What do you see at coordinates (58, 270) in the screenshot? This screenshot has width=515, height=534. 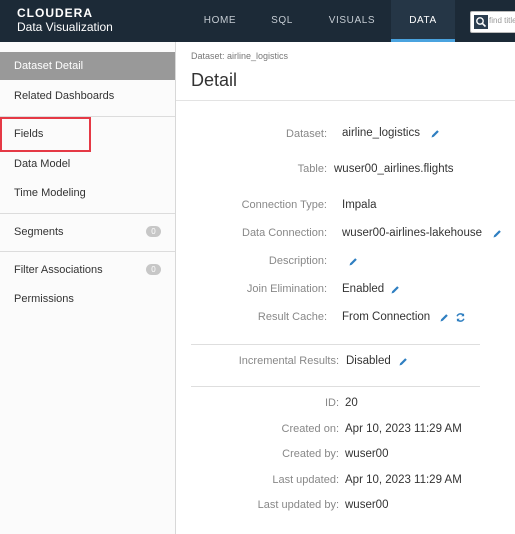 I see `sidebar-item-label: Filter Associations` at bounding box center [58, 270].